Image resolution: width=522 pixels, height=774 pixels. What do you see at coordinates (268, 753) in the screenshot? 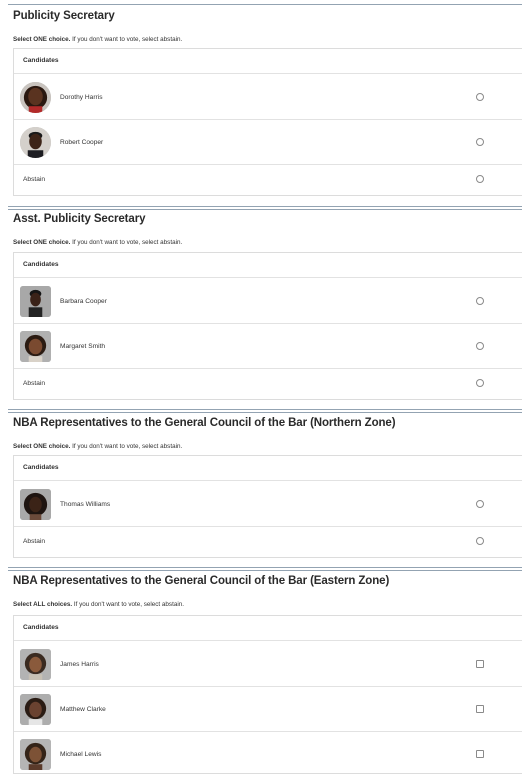
I see `candidate-row: Michael Lewis` at bounding box center [268, 753].